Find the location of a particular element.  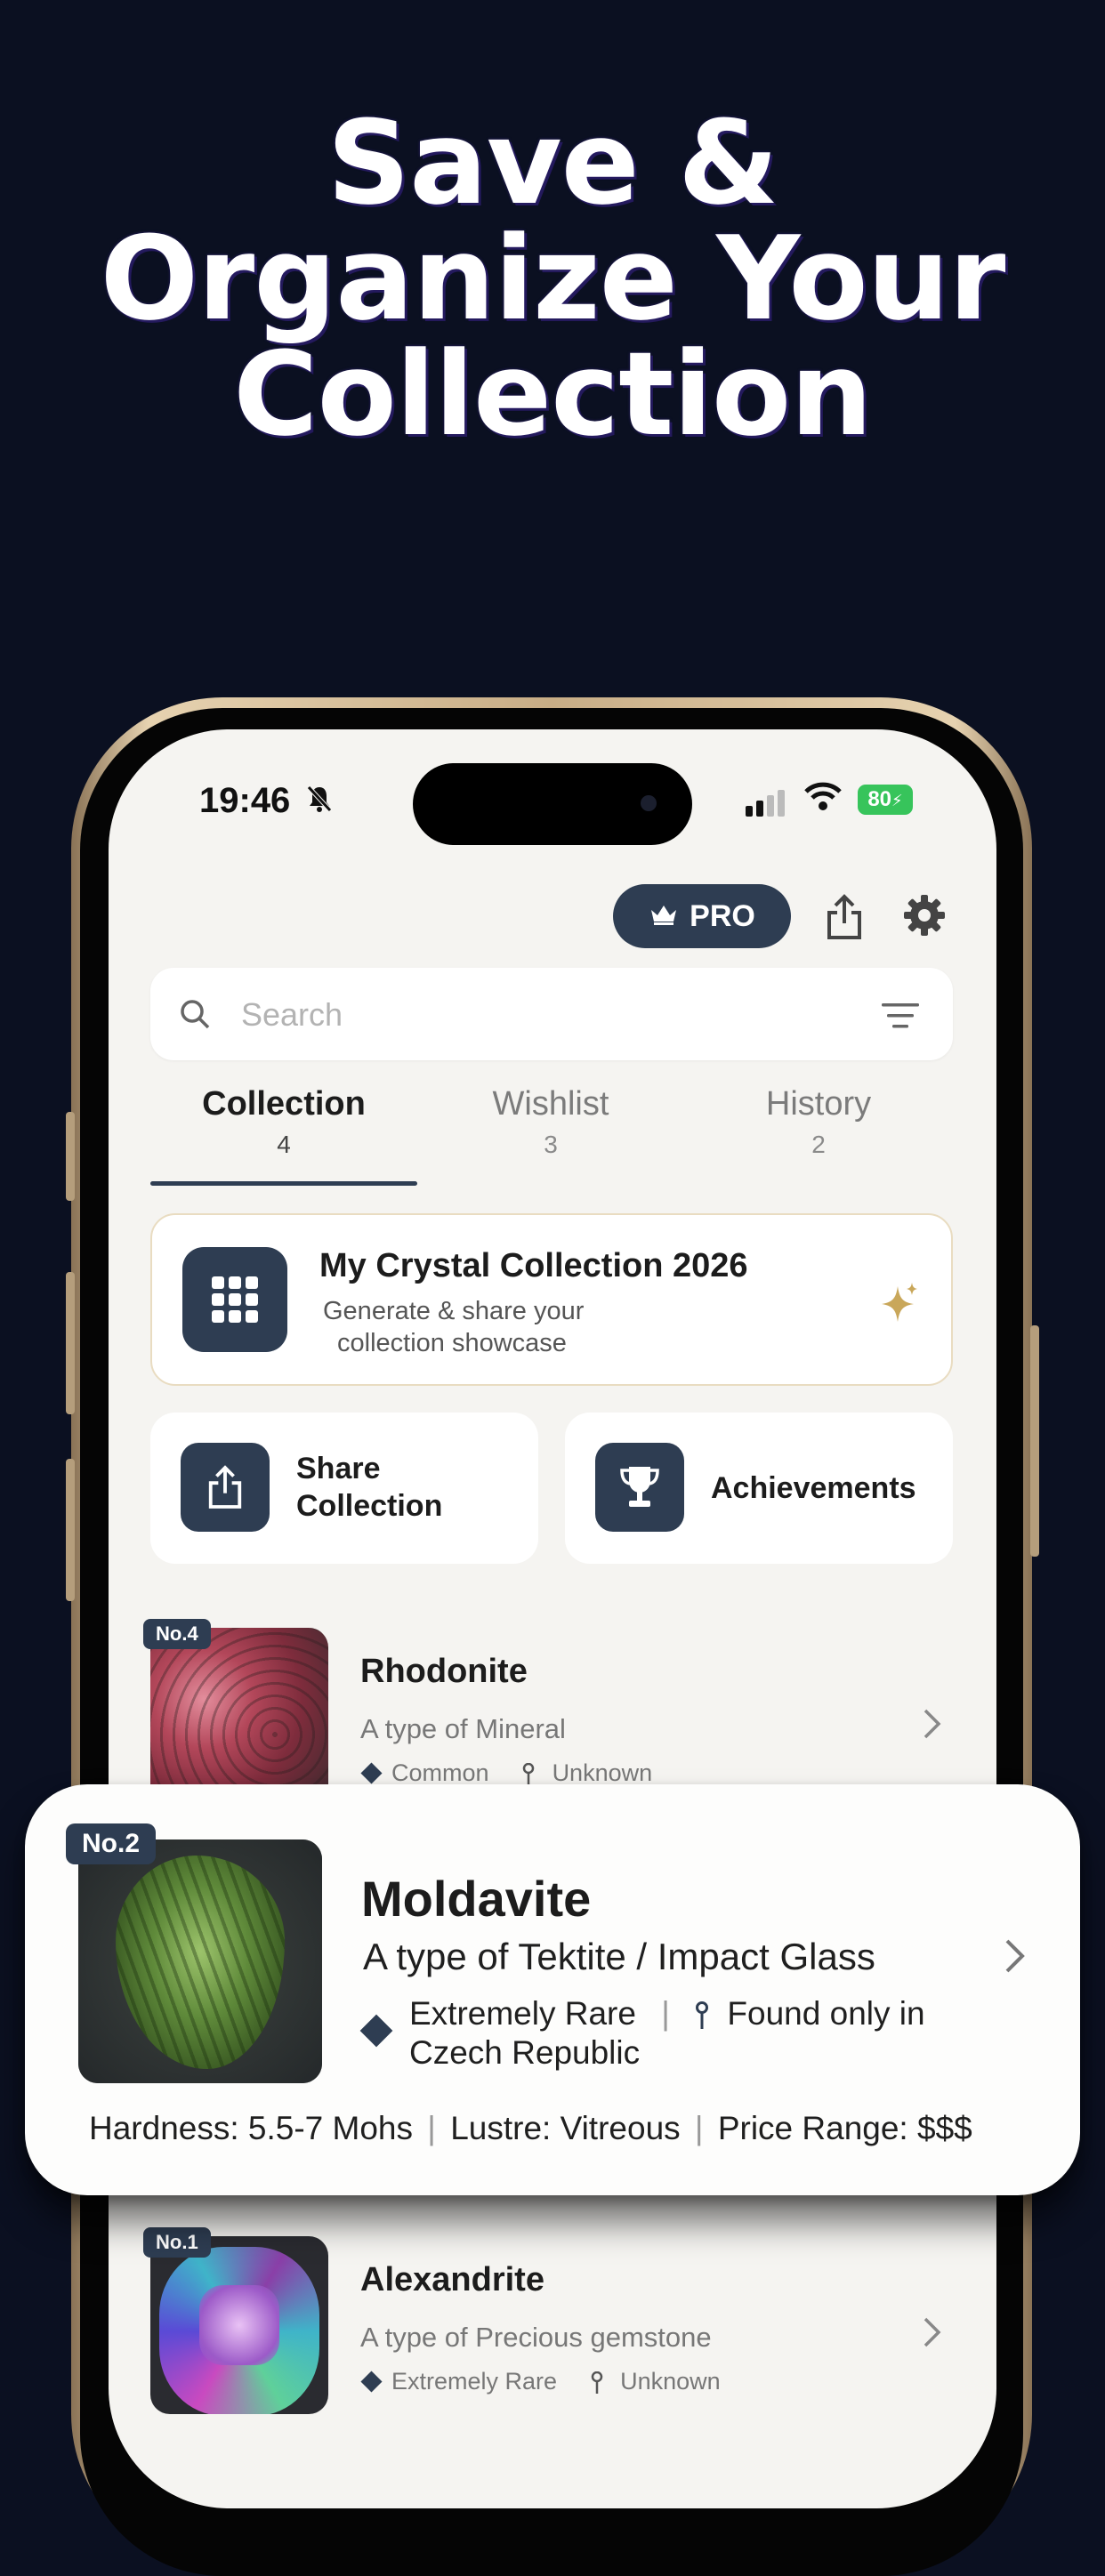

wifi-icon is located at coordinates (823, 798).